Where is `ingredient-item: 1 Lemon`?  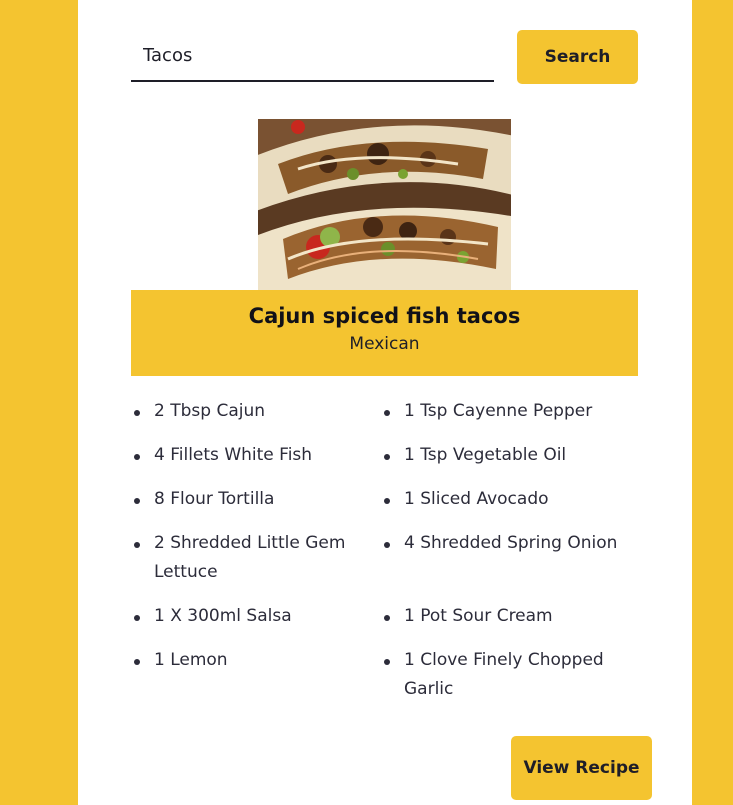
ingredient-item: 1 Lemon is located at coordinates (256, 675).